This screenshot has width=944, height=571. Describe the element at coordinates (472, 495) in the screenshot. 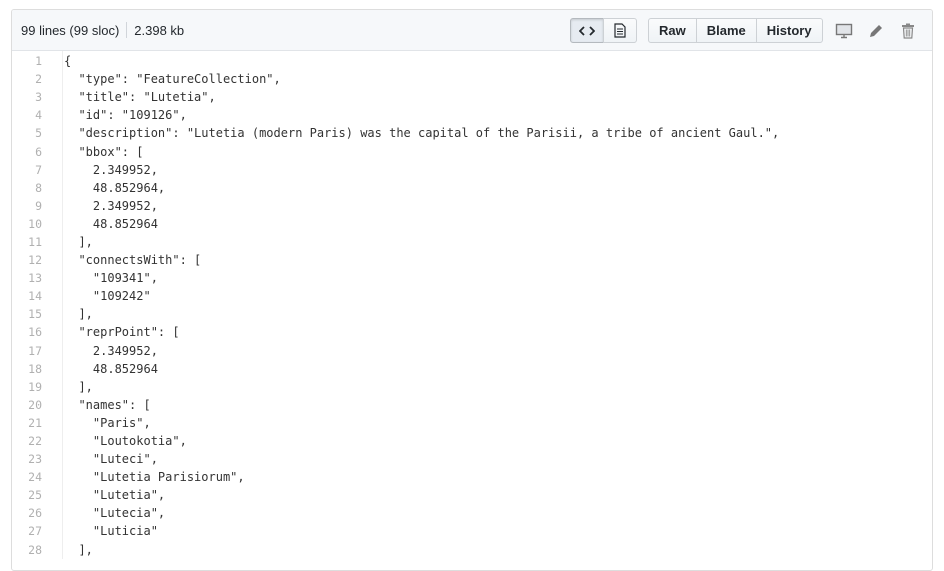

I see `code-line: 25 "Lutetia",` at that location.